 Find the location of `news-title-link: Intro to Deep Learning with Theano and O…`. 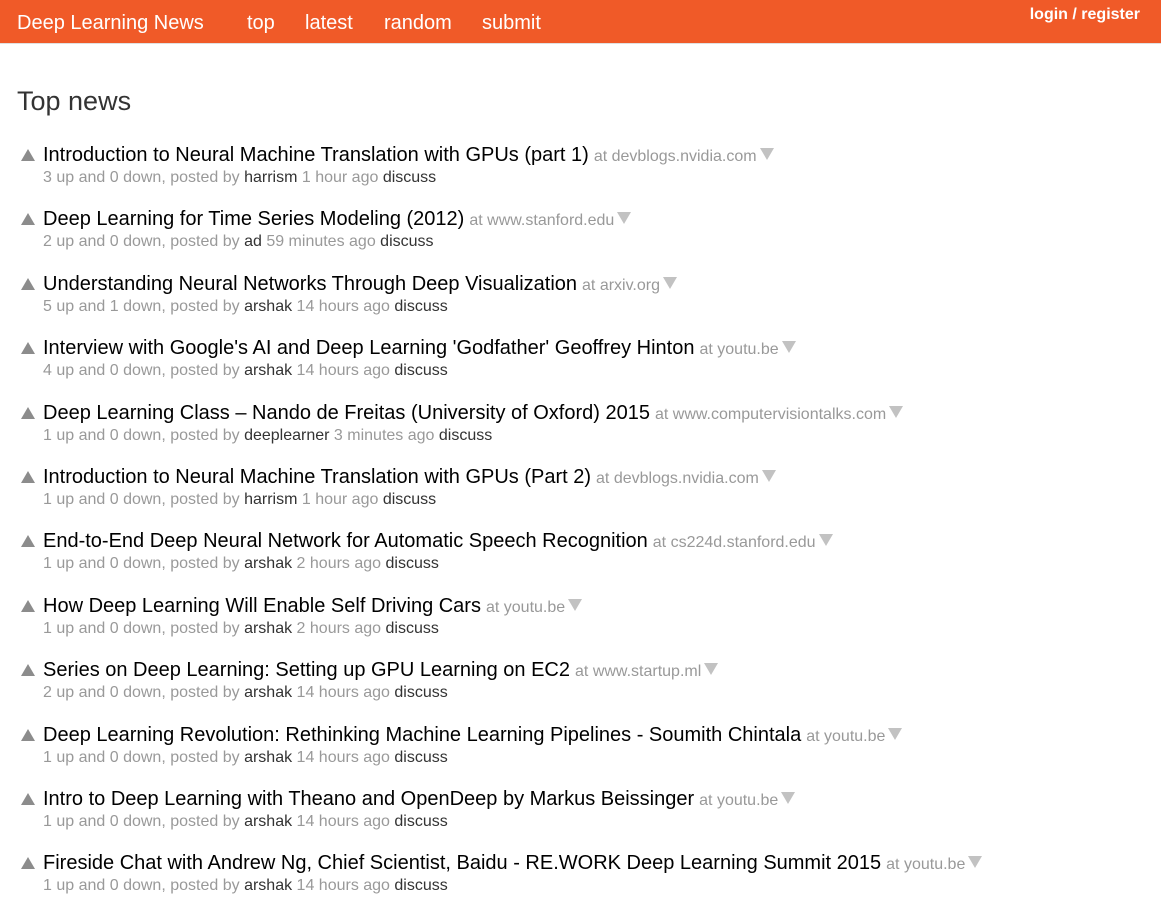

news-title-link: Intro to Deep Learning with Theano and O… is located at coordinates (368, 799).